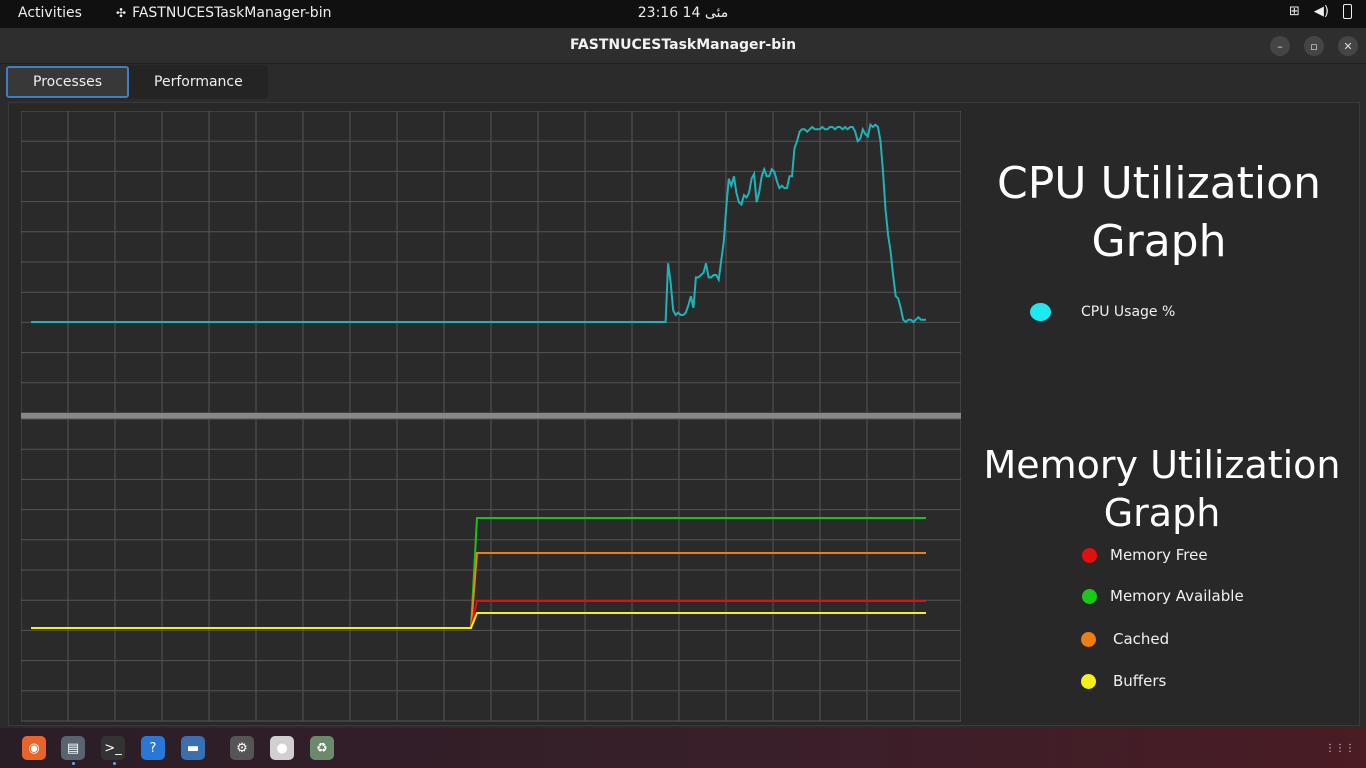 The height and width of the screenshot is (768, 1366). What do you see at coordinates (1159, 183) in the screenshot?
I see `cpu-graph-title-line1: CPU Utilization` at bounding box center [1159, 183].